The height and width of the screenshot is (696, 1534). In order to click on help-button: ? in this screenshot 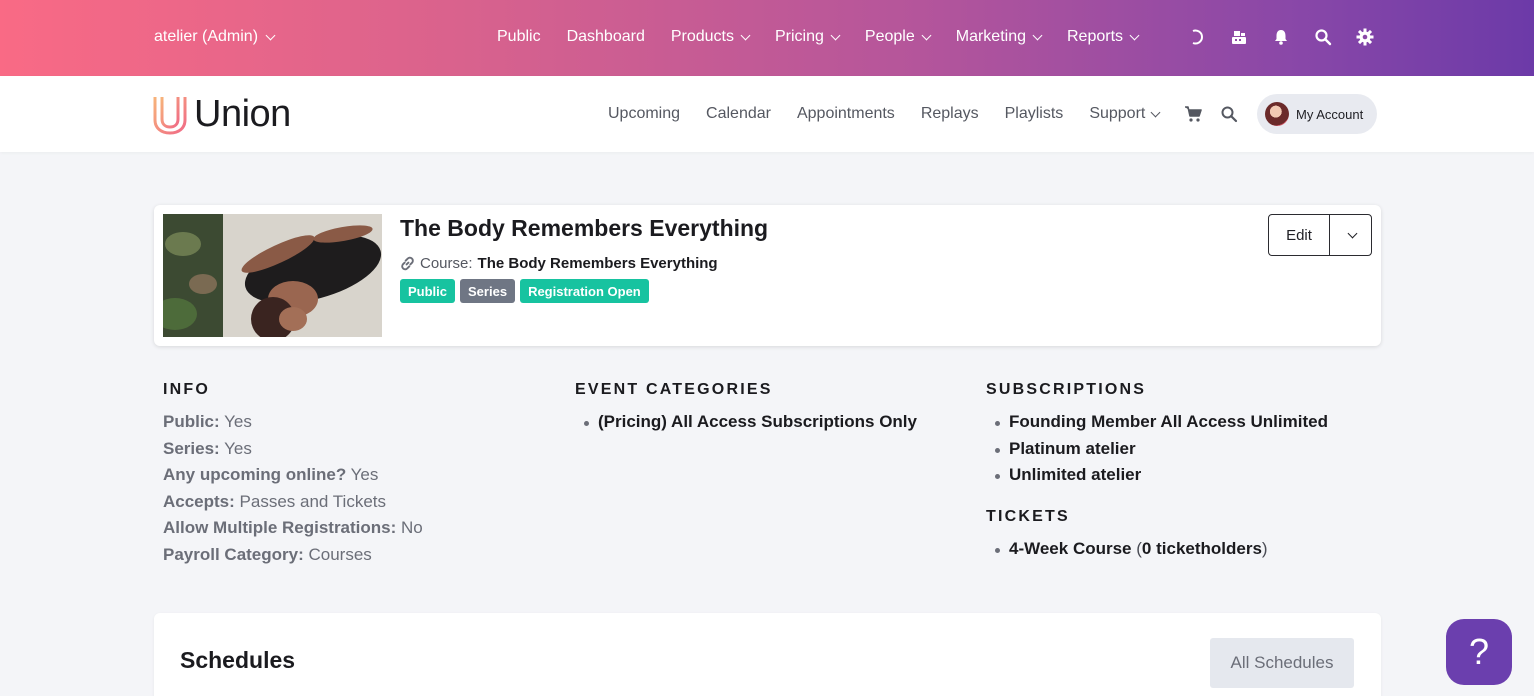, I will do `click(1479, 652)`.